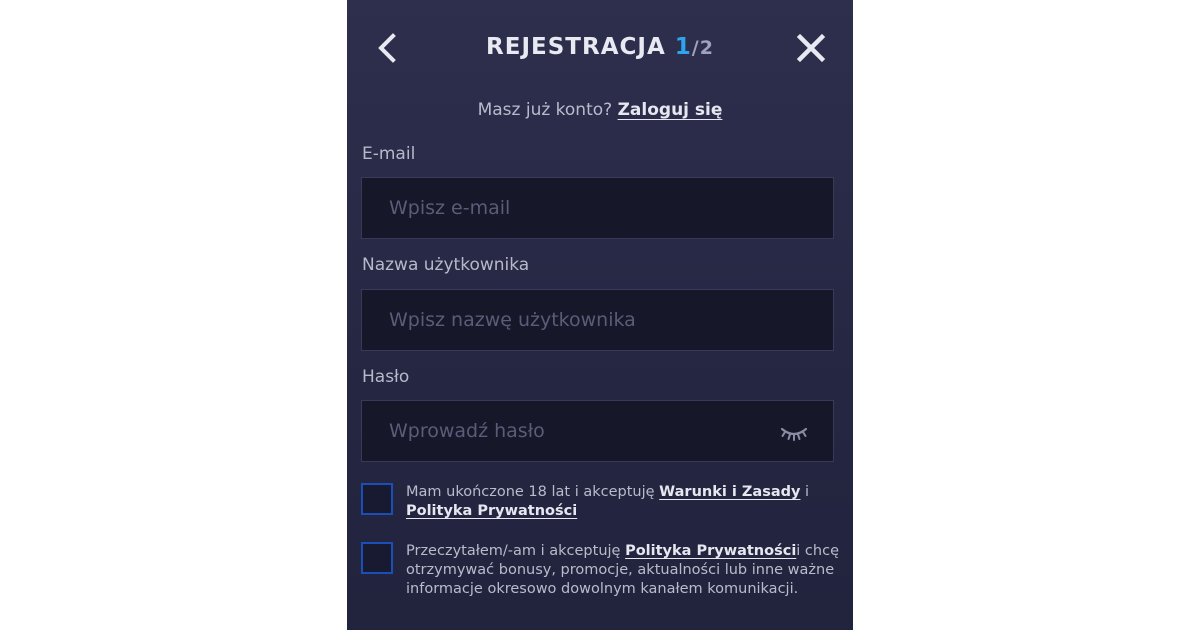  I want to click on password-label: Hasło, so click(386, 377).